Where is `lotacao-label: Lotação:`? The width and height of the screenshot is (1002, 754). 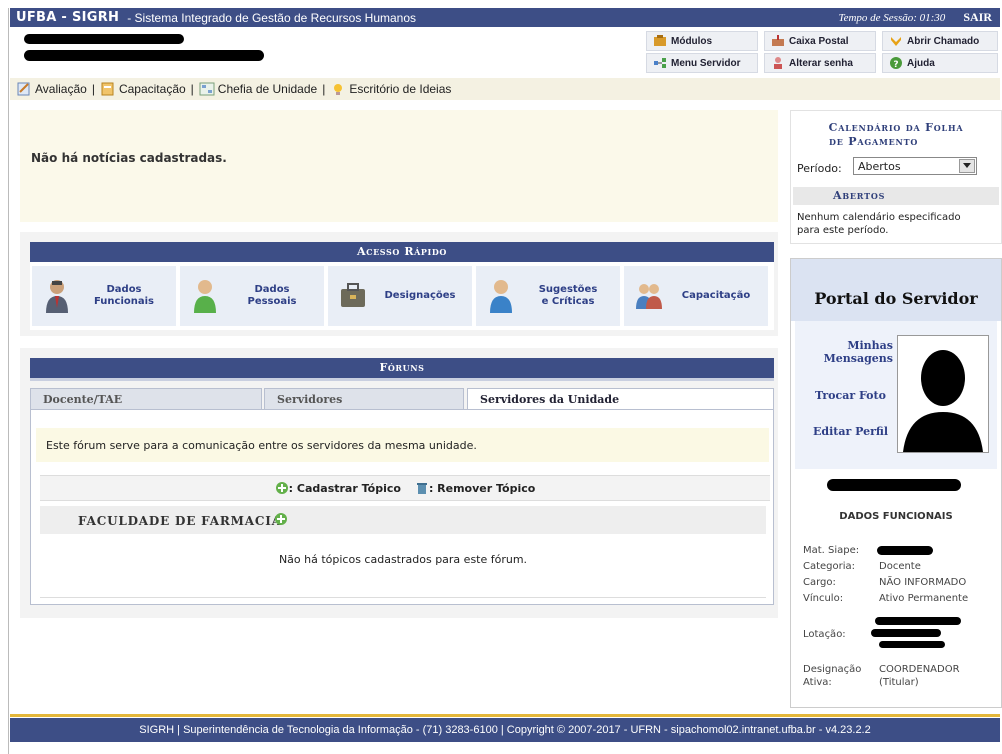 lotacao-label: Lotação: is located at coordinates (824, 634).